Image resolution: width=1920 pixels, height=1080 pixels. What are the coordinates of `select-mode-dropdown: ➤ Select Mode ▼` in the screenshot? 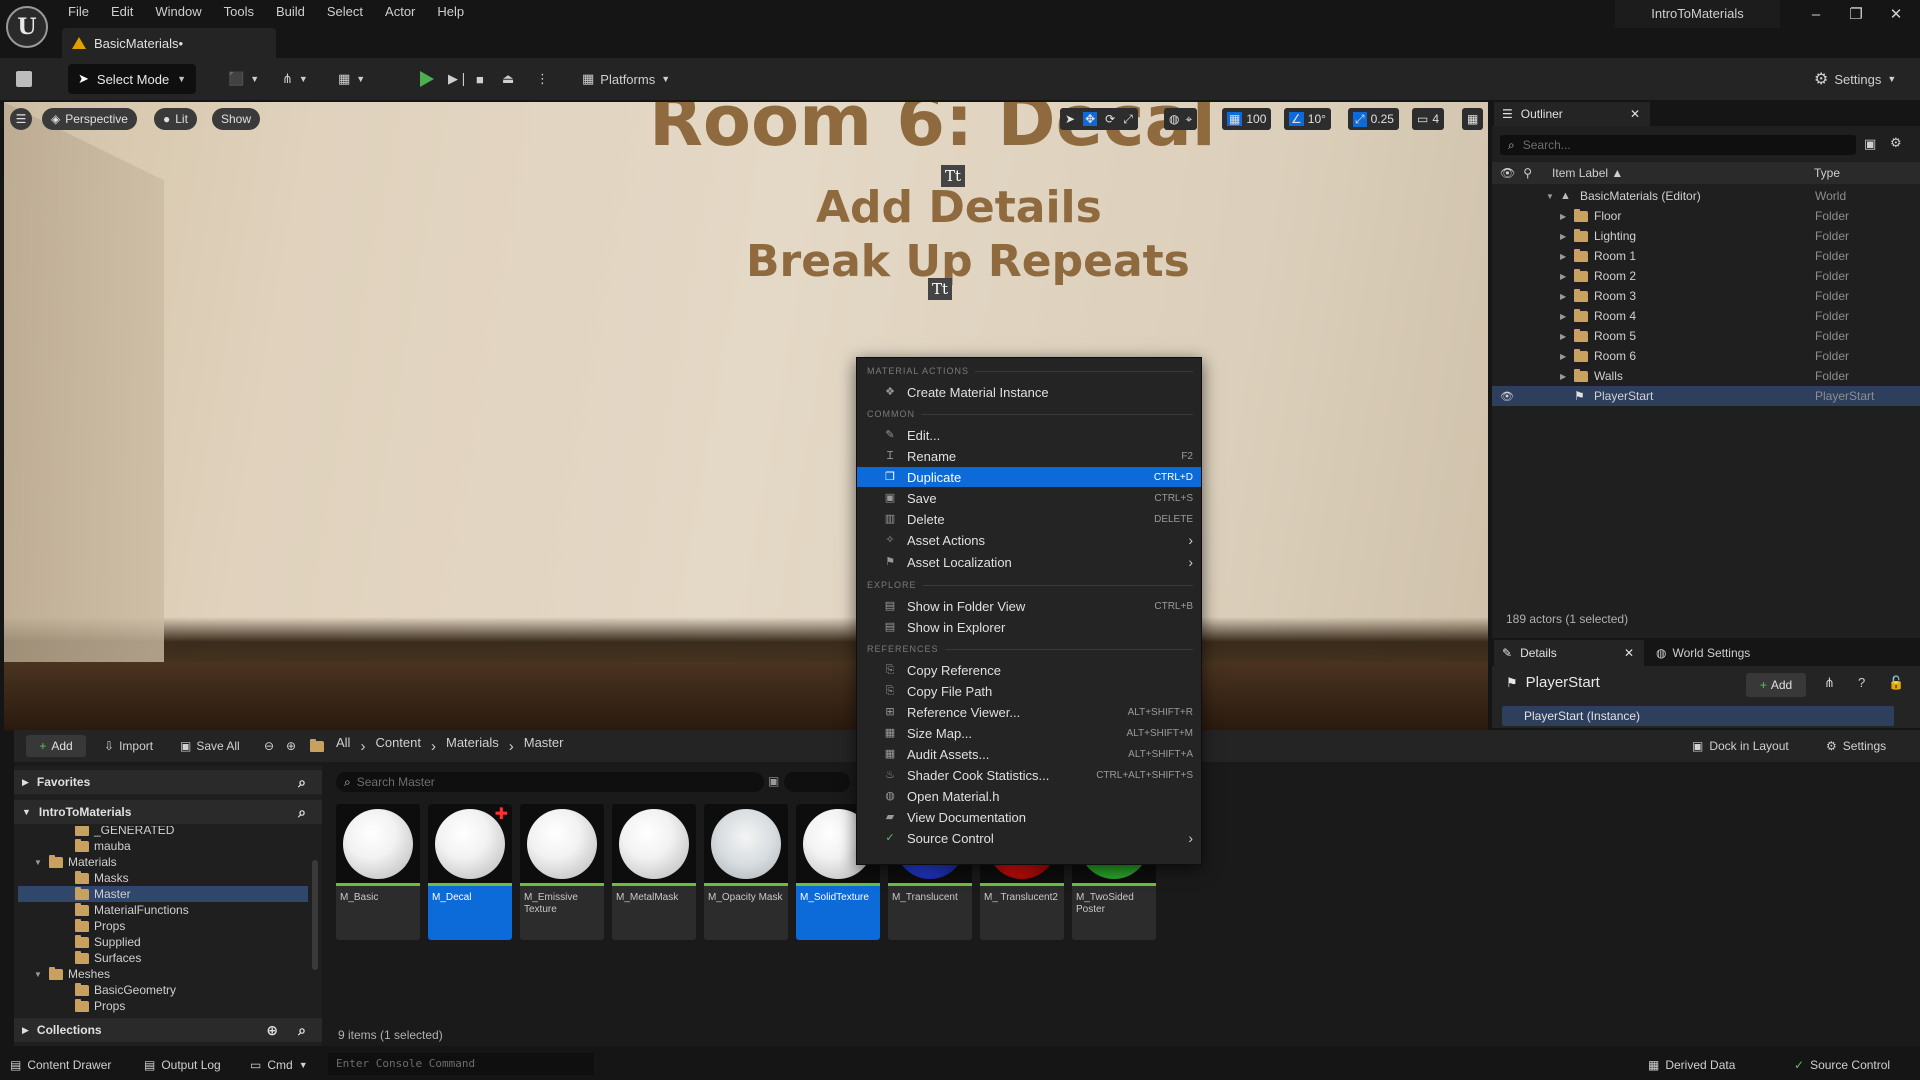 It's located at (132, 79).